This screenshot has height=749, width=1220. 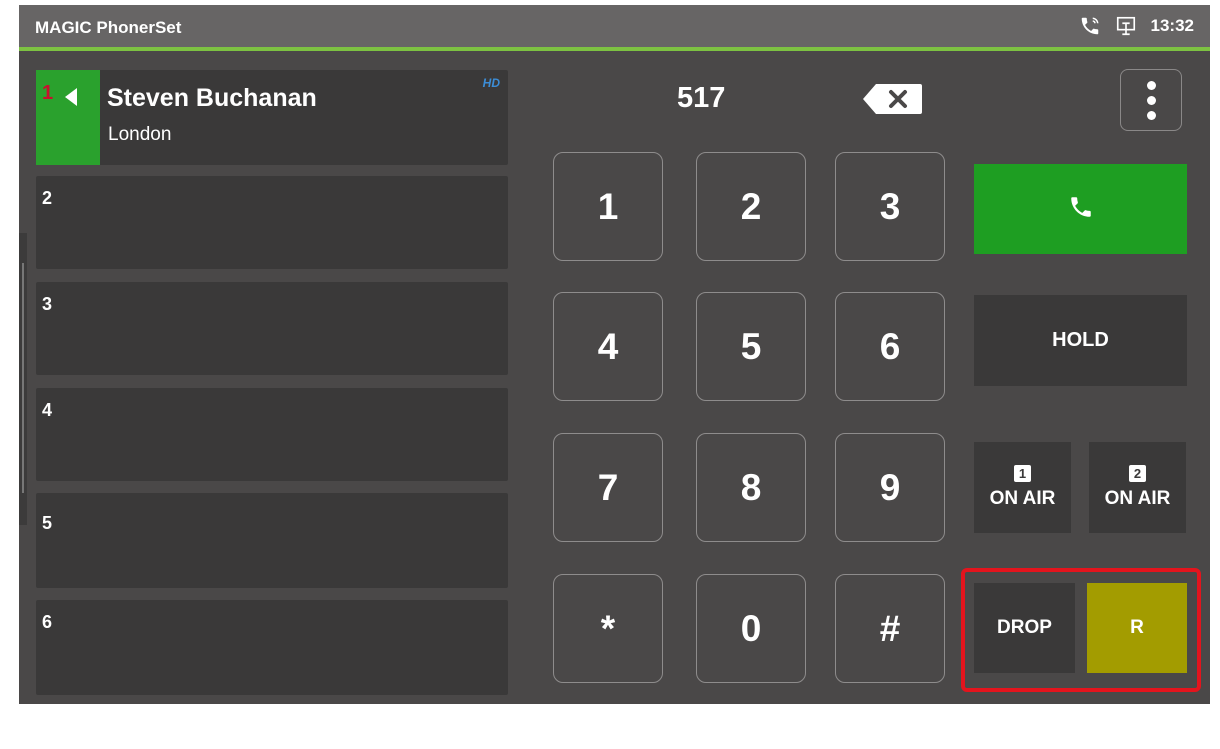 I want to click on highlight-box, so click(x=1081, y=630).